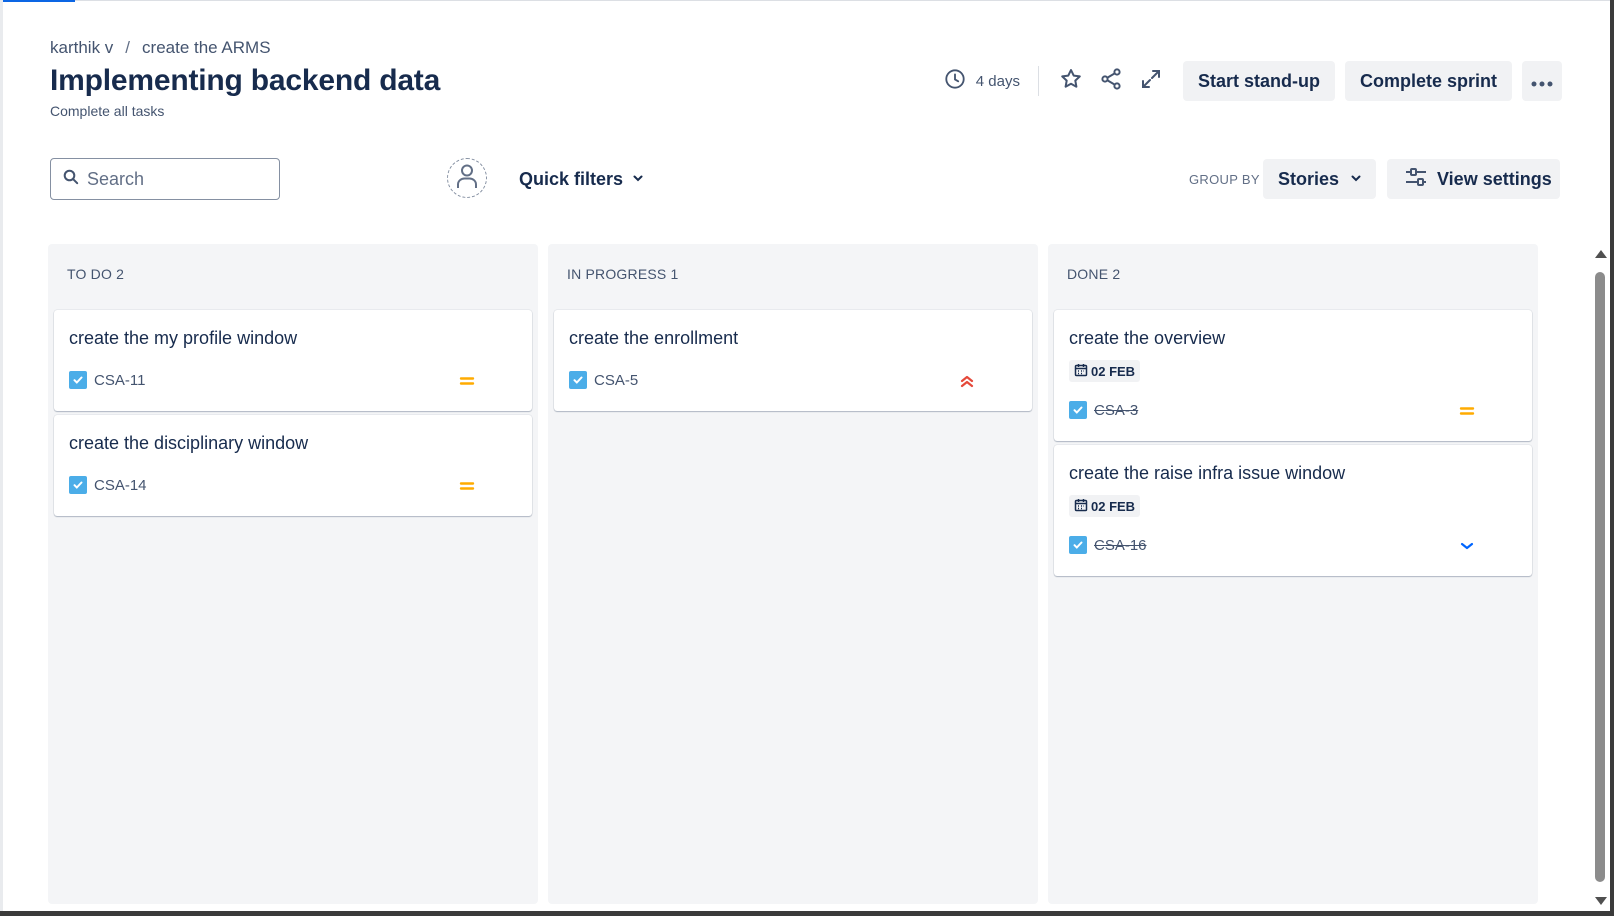  I want to click on issue-card: create the my profile window CSA-11, so click(293, 360).